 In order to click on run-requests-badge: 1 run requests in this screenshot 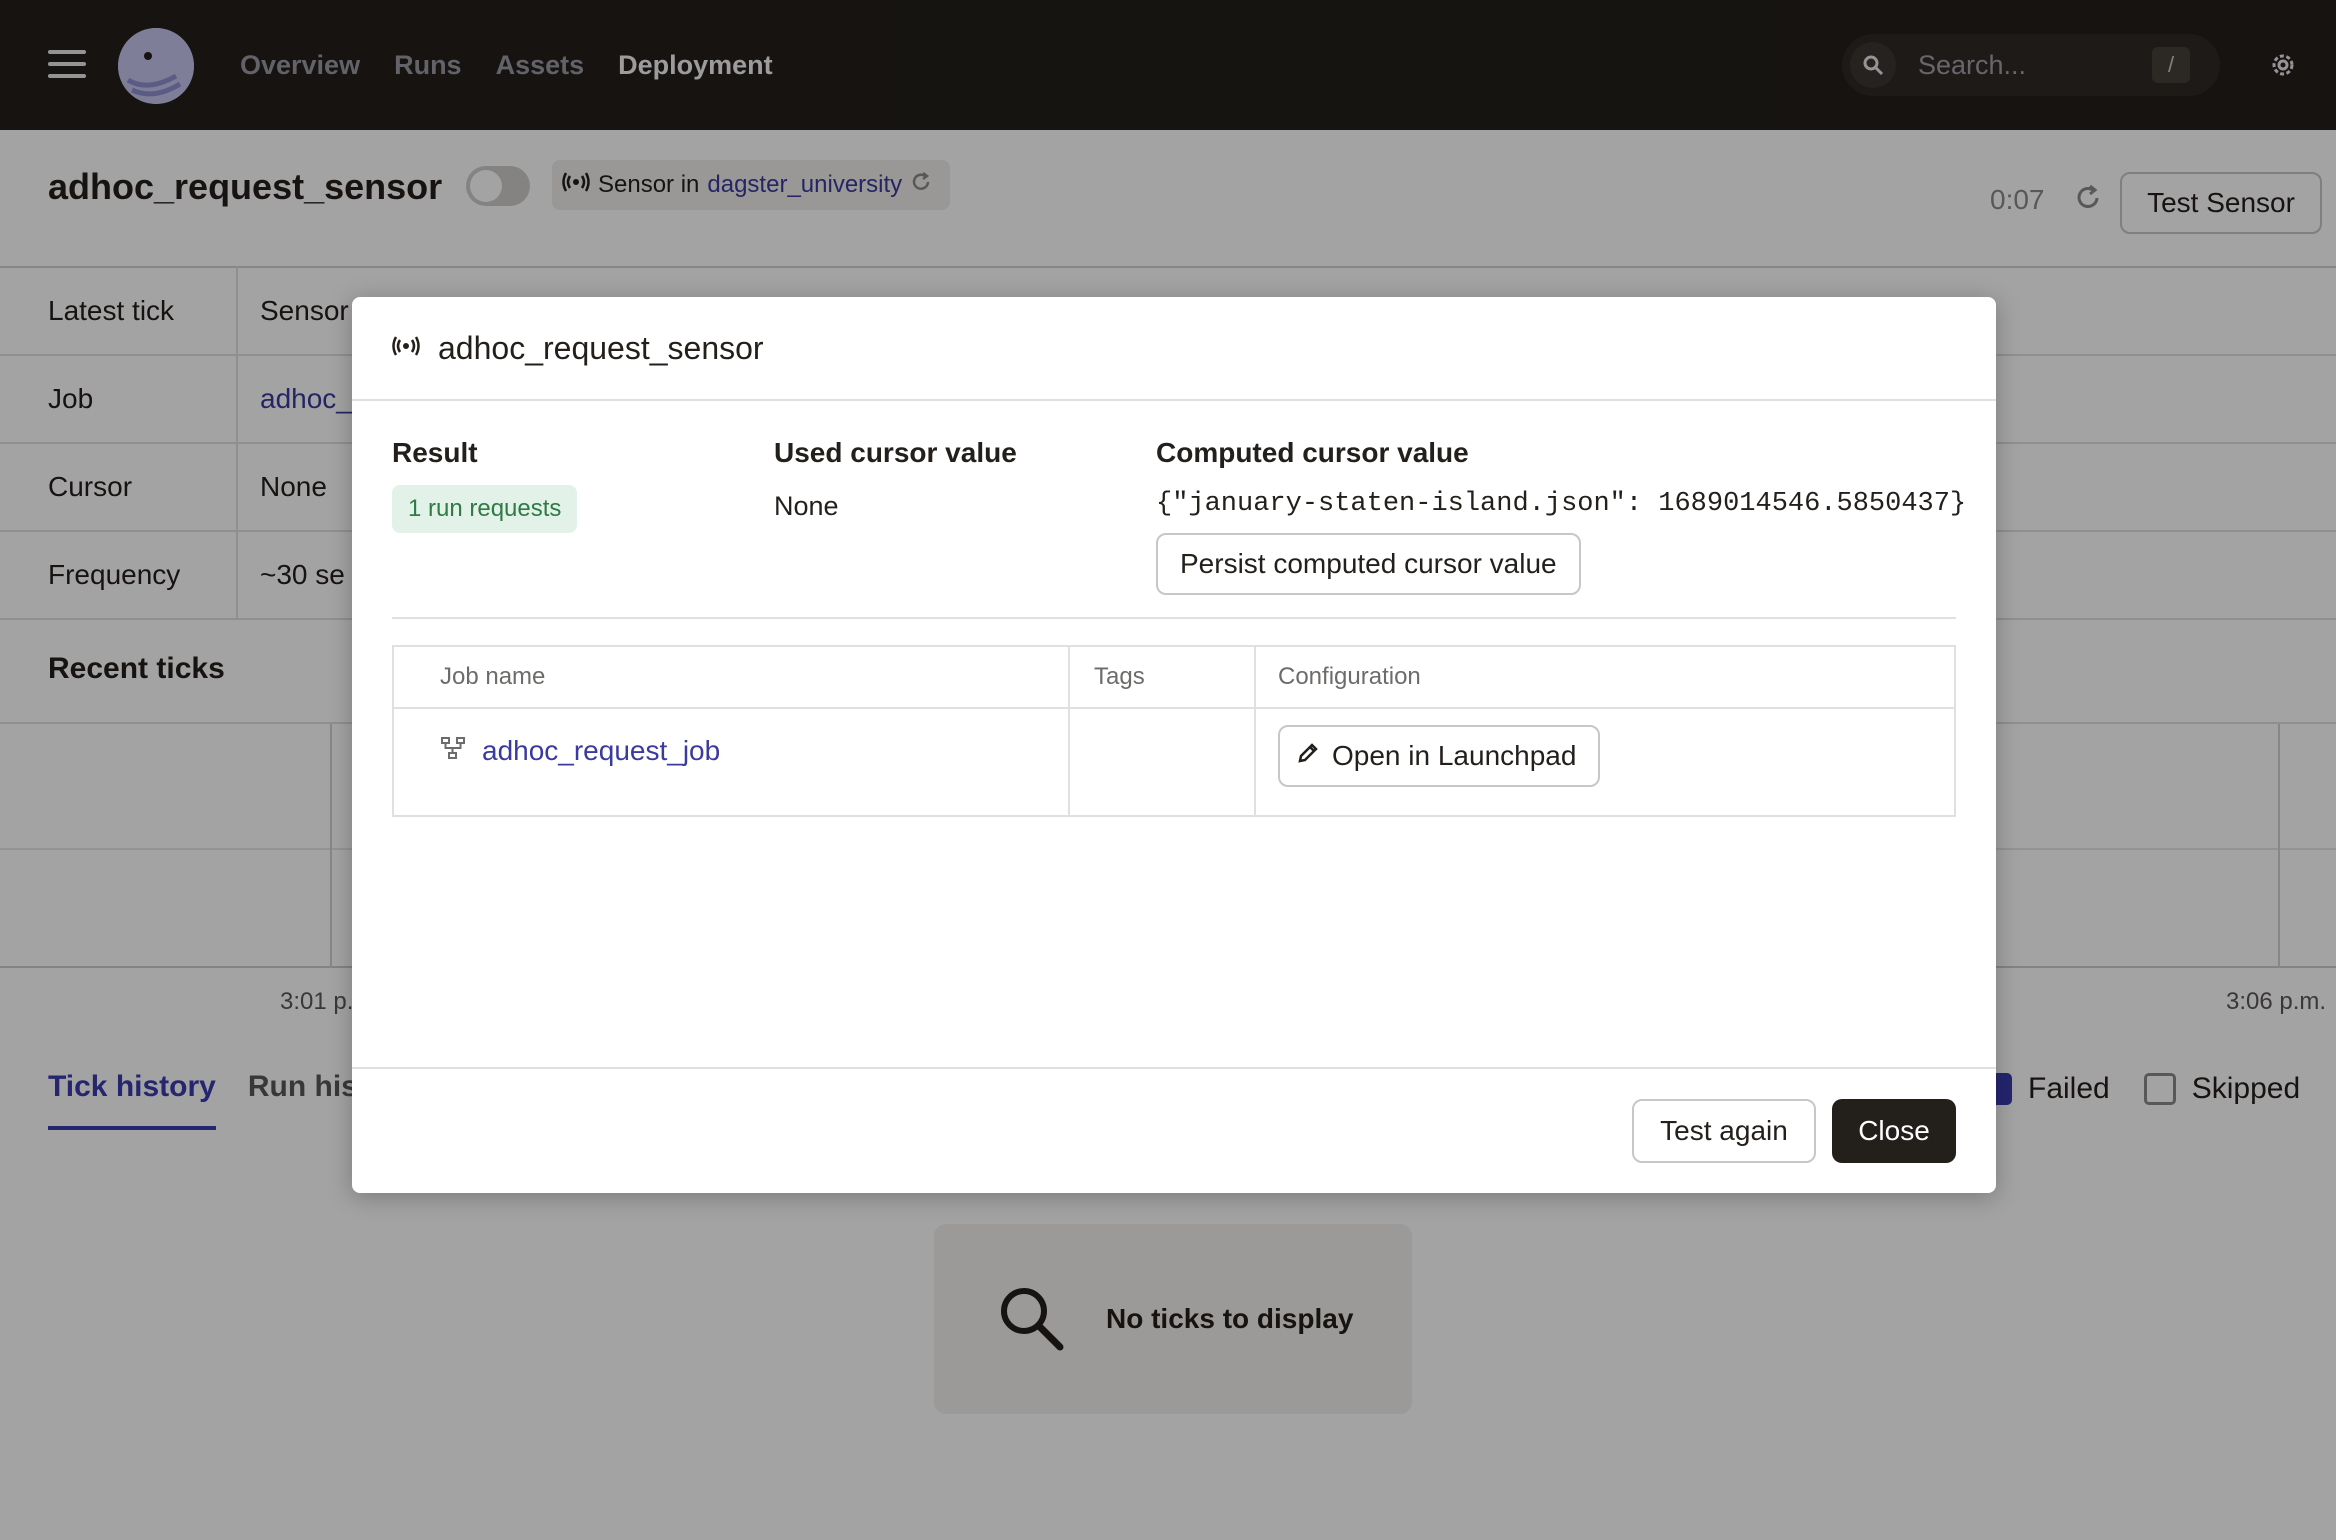, I will do `click(485, 509)`.